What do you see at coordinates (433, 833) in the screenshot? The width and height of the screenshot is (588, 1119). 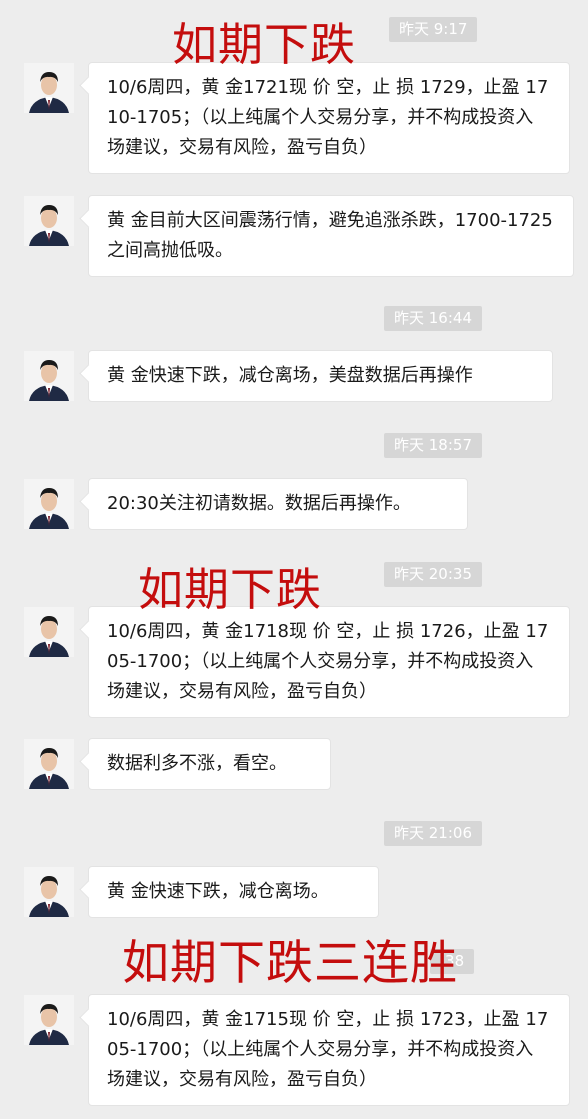 I see `timestamp: 昨天 21:06` at bounding box center [433, 833].